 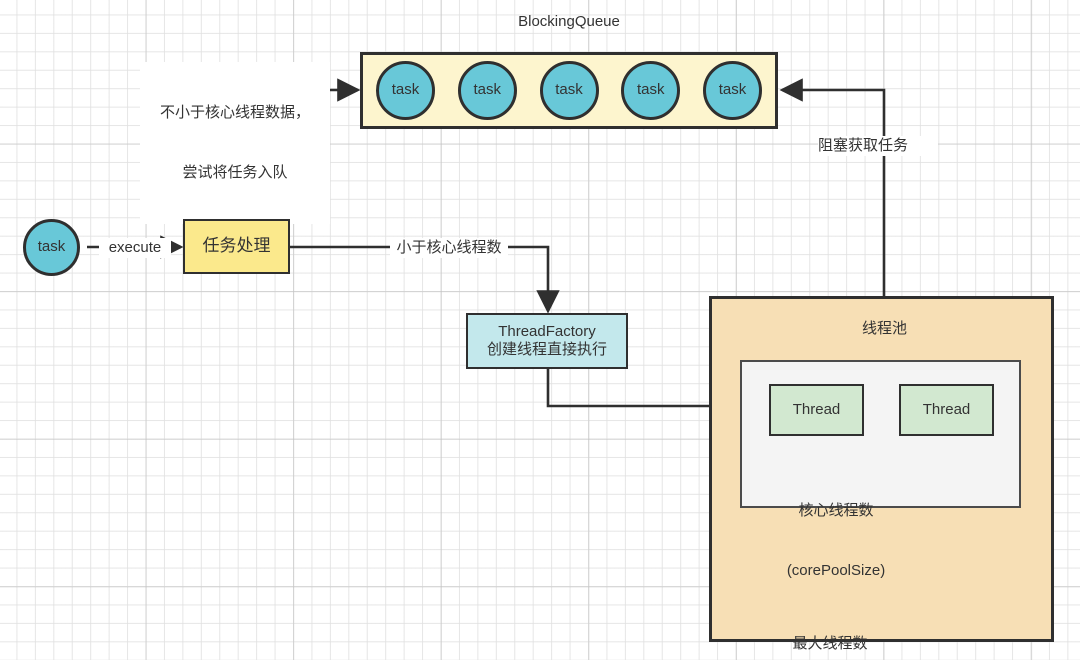 I want to click on task-handler-label: 任务处理, so click(x=236, y=246).